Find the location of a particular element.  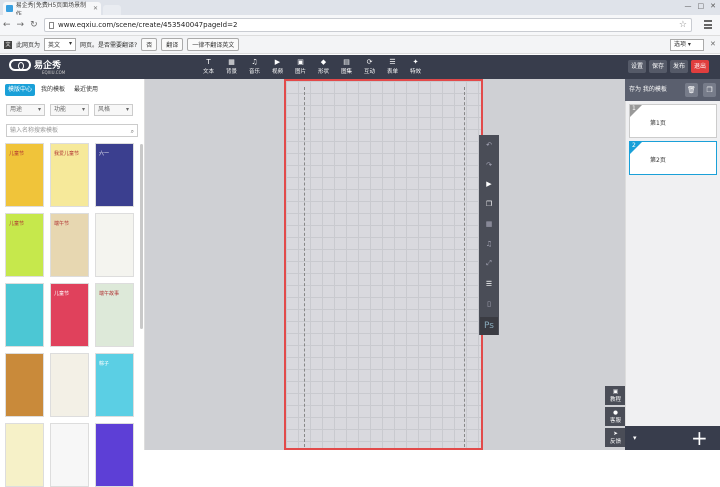

tool-label: 形状 is located at coordinates (323, 72).